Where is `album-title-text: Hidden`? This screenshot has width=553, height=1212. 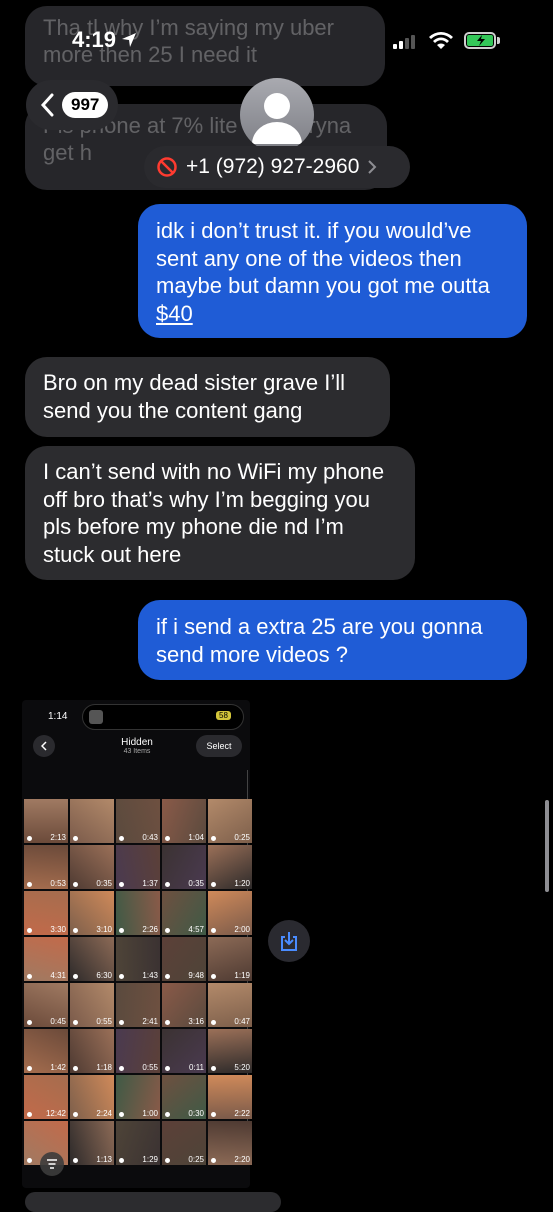 album-title-text: Hidden is located at coordinates (137, 742).